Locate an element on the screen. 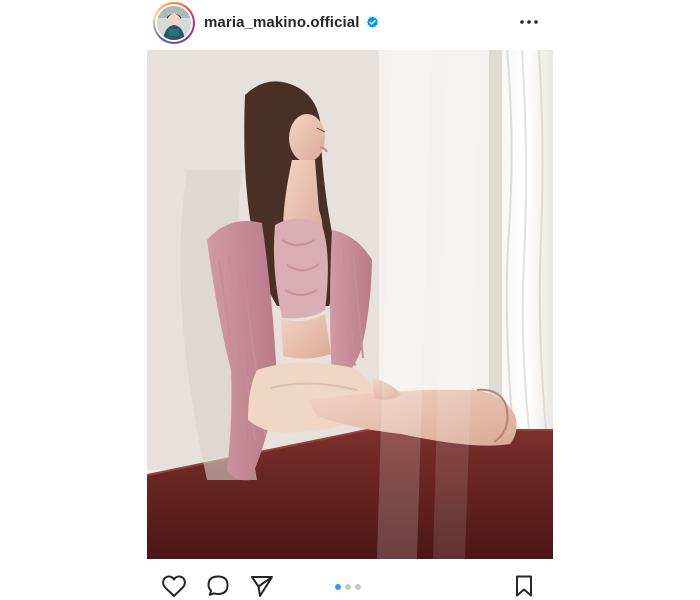 The width and height of the screenshot is (700, 600). avatar-inner-border is located at coordinates (174, 23).